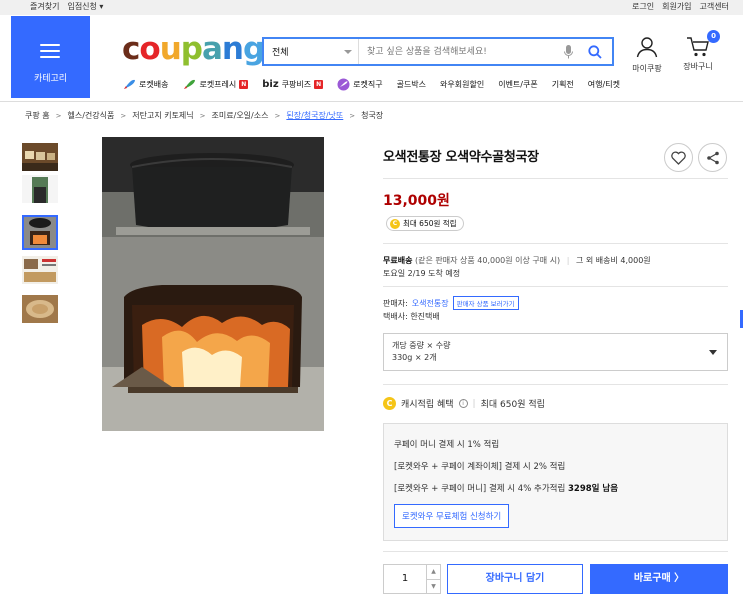  Describe the element at coordinates (459, 51) in the screenshot. I see `search-input` at that location.